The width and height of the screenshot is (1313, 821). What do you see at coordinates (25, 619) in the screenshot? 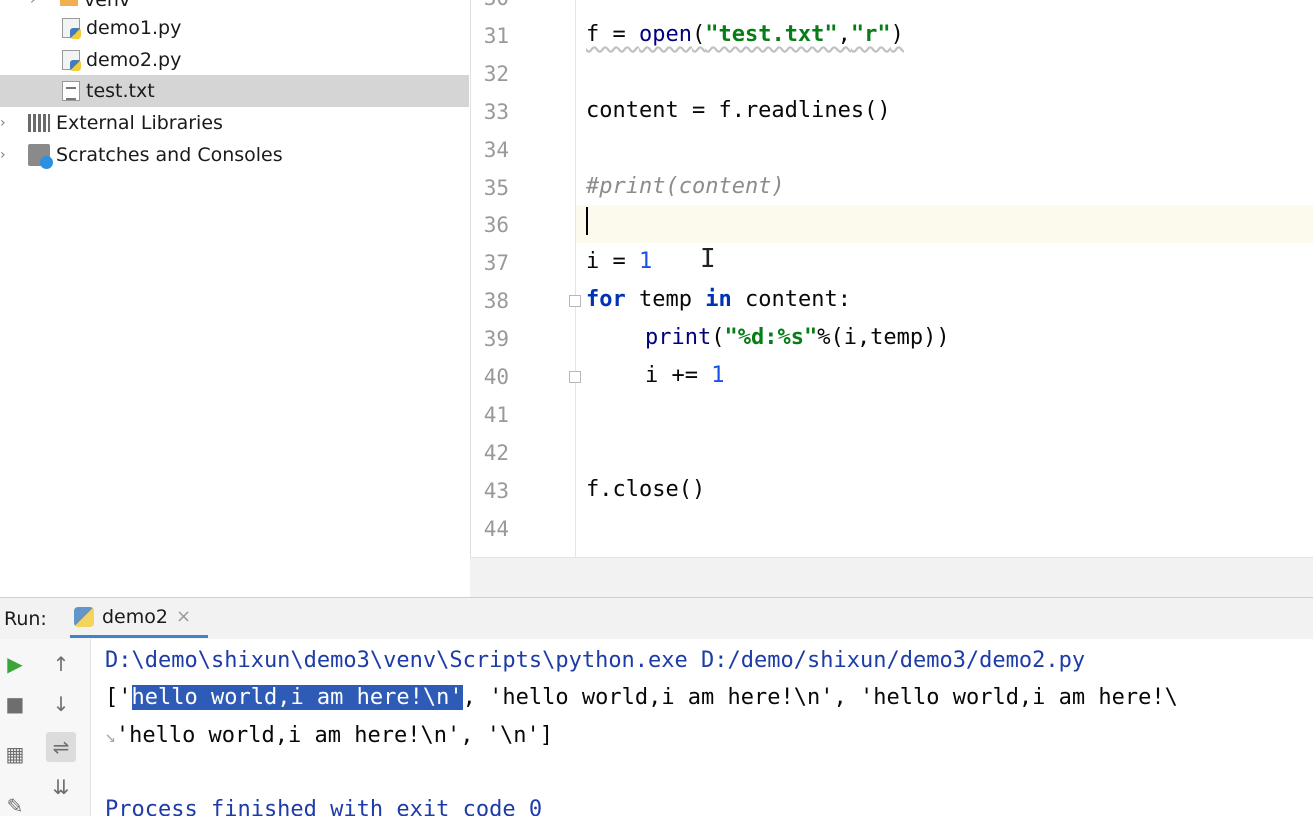
I see `run-label: Run:` at bounding box center [25, 619].